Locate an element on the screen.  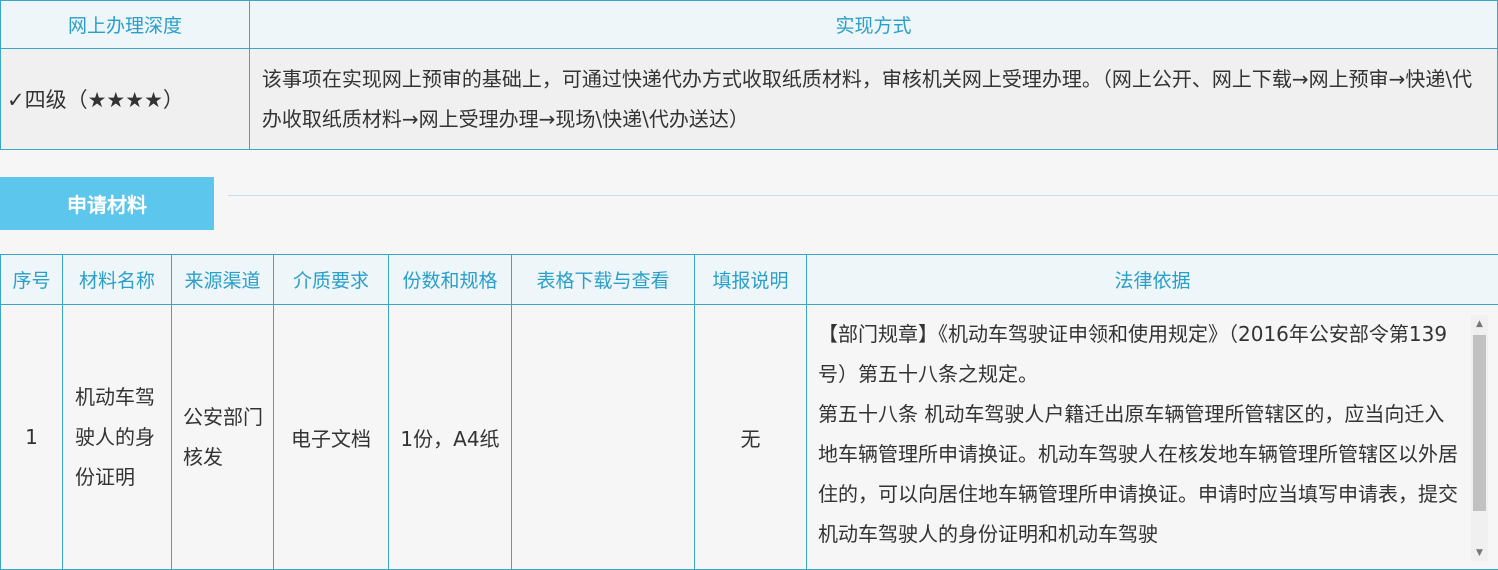
col-download: 表格下载与查看 is located at coordinates (603, 279).